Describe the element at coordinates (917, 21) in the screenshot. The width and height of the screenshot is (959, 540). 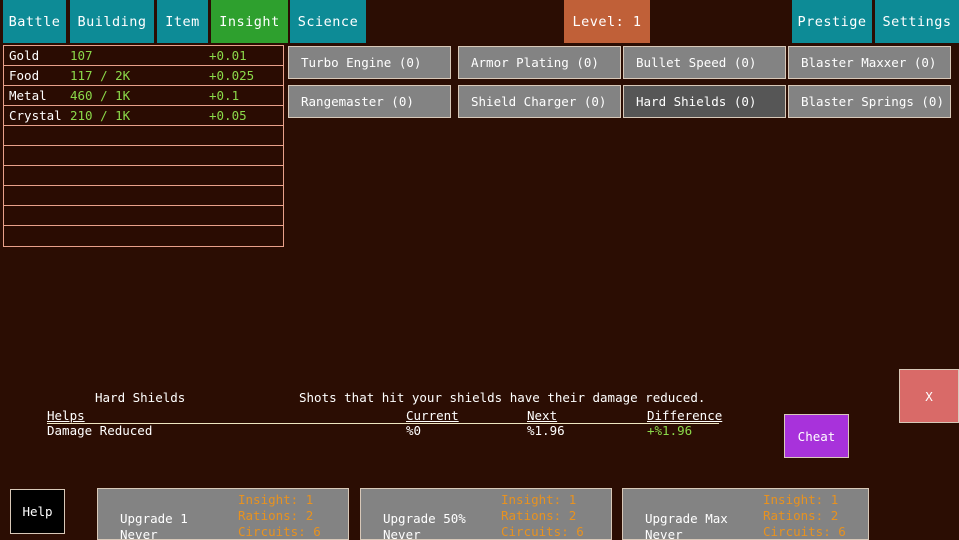
I see `tab-settings: Settings` at that location.